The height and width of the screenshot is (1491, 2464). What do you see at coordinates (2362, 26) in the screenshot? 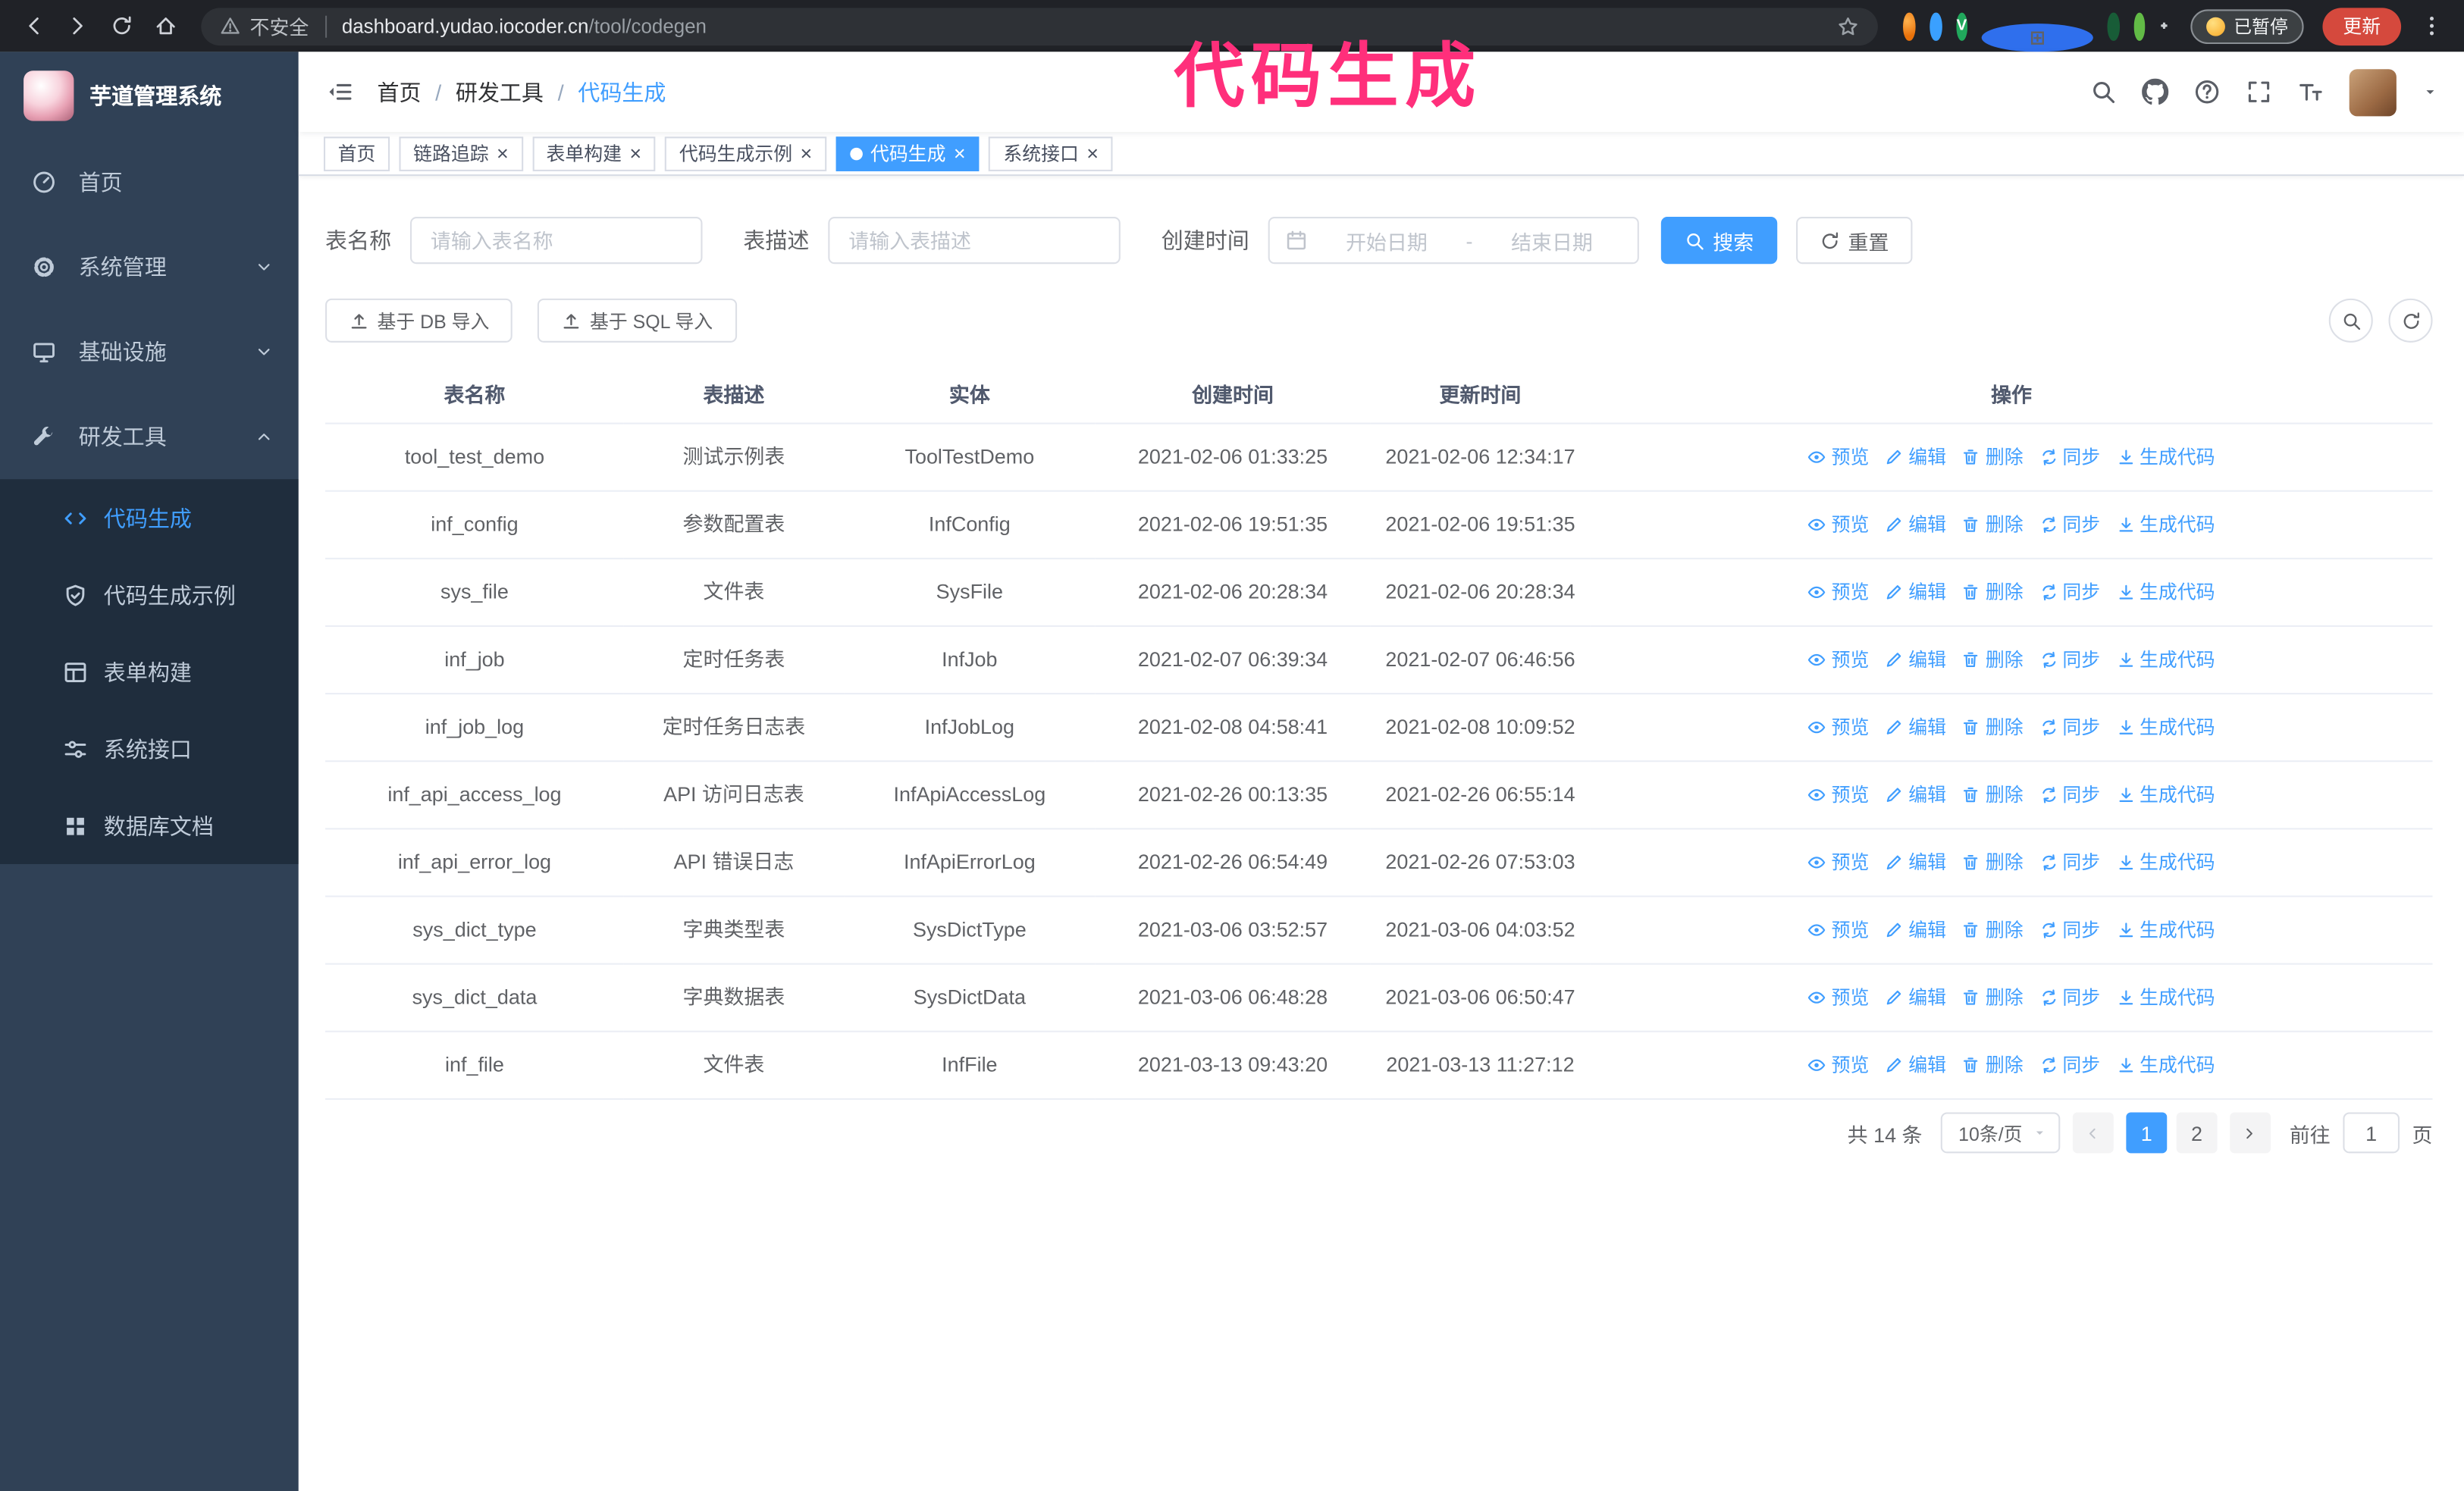
I see `update-button: 更新` at bounding box center [2362, 26].